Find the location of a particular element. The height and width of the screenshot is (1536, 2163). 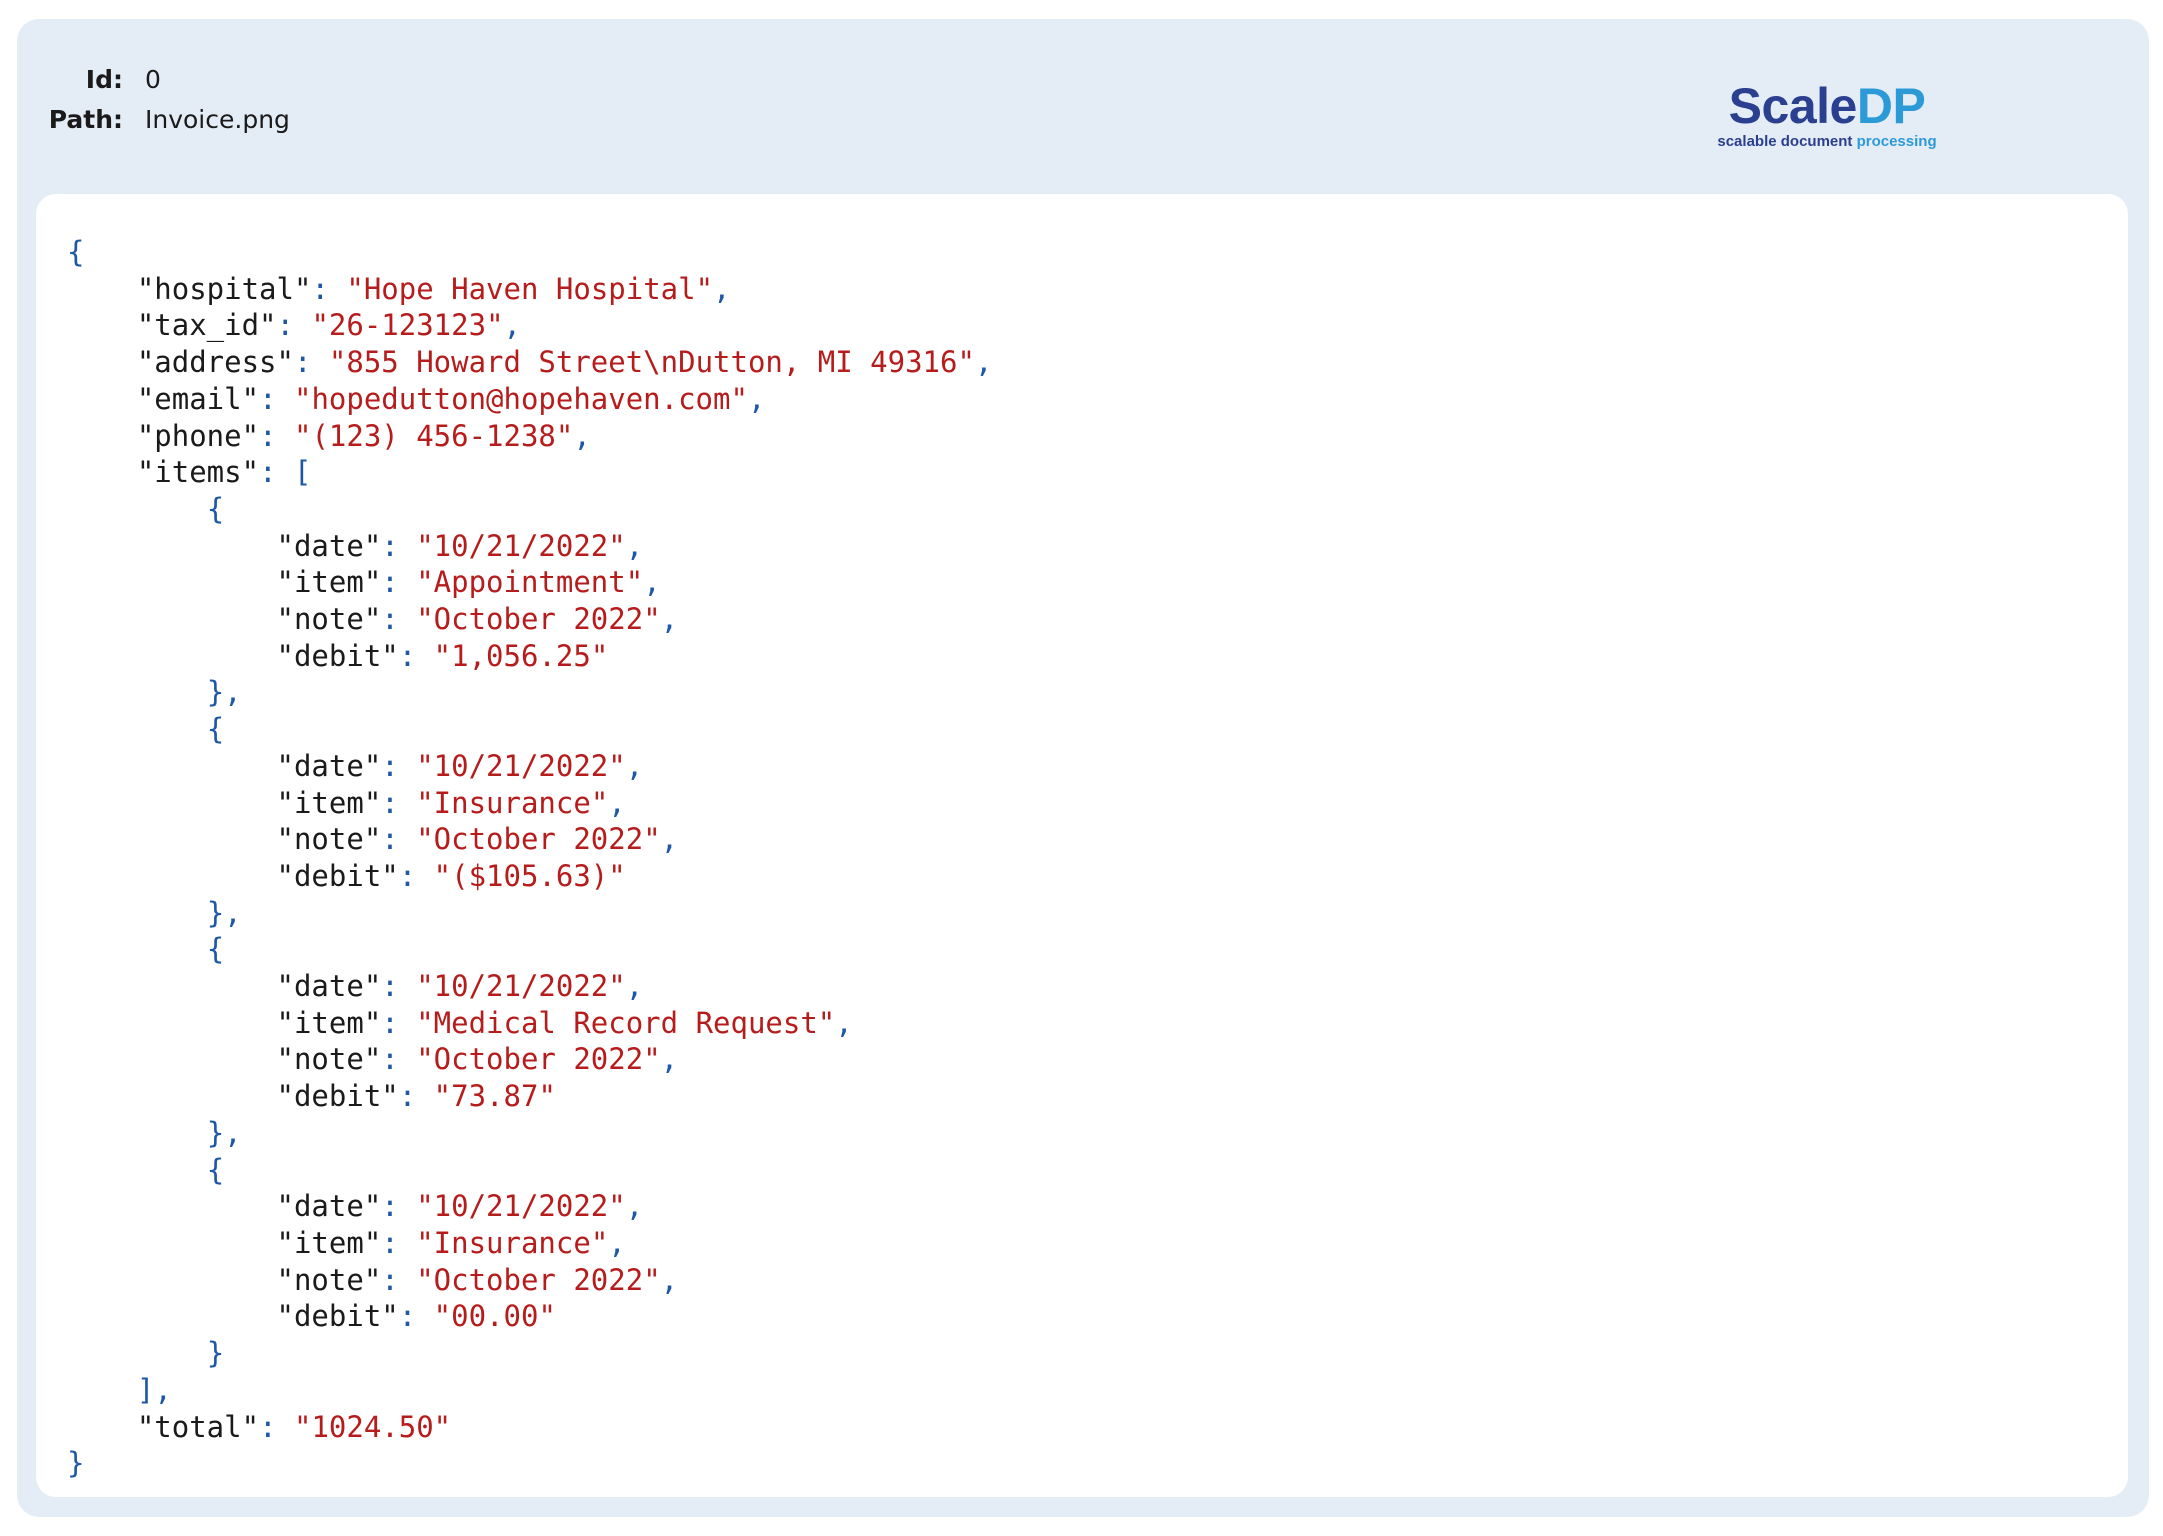

path-label: Path: is located at coordinates (85, 119).